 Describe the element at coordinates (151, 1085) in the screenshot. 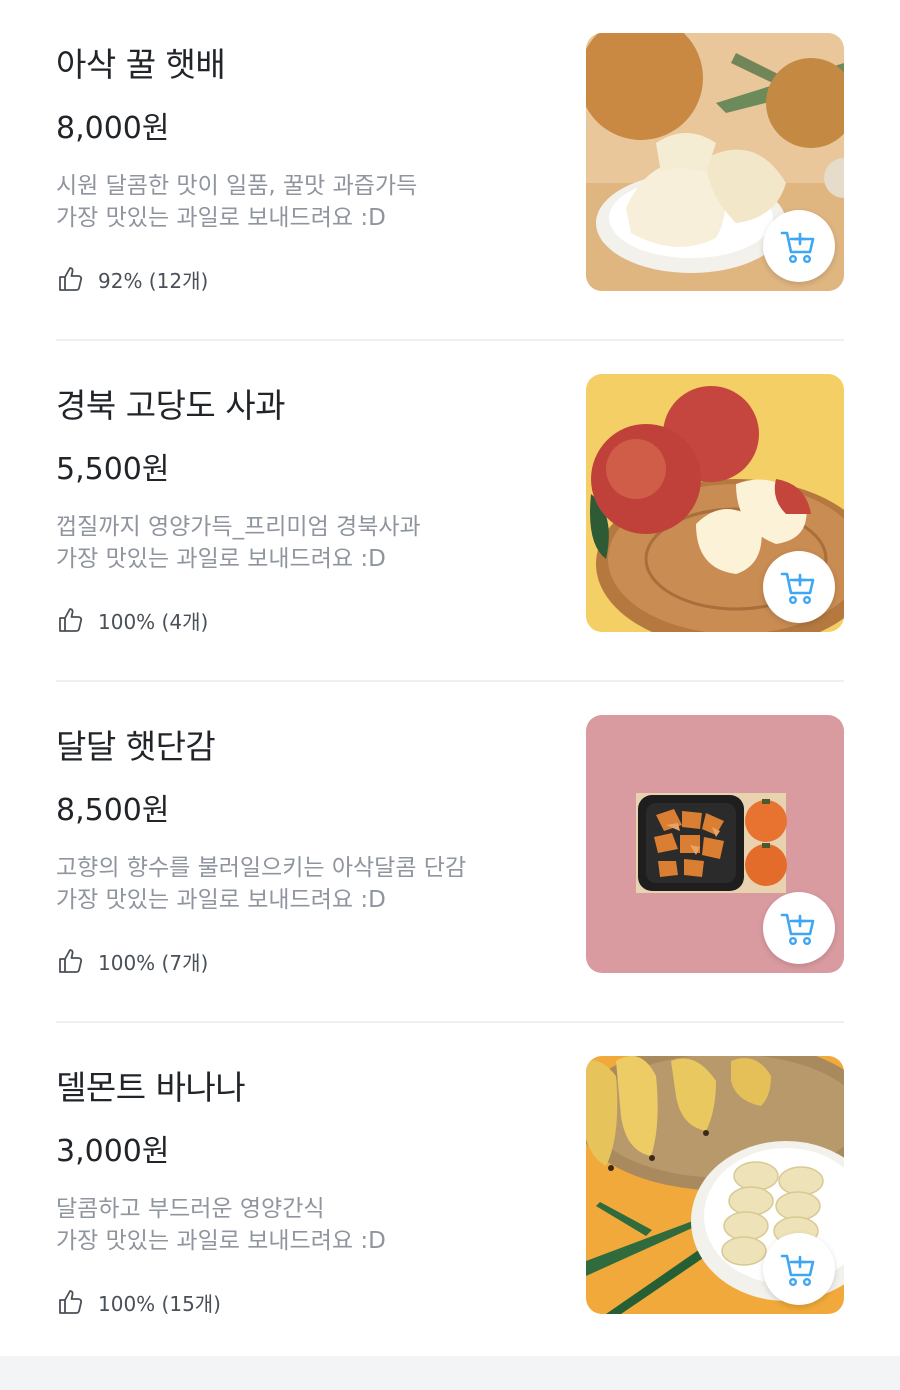

I see `product-name: 델몬트 바나나` at that location.